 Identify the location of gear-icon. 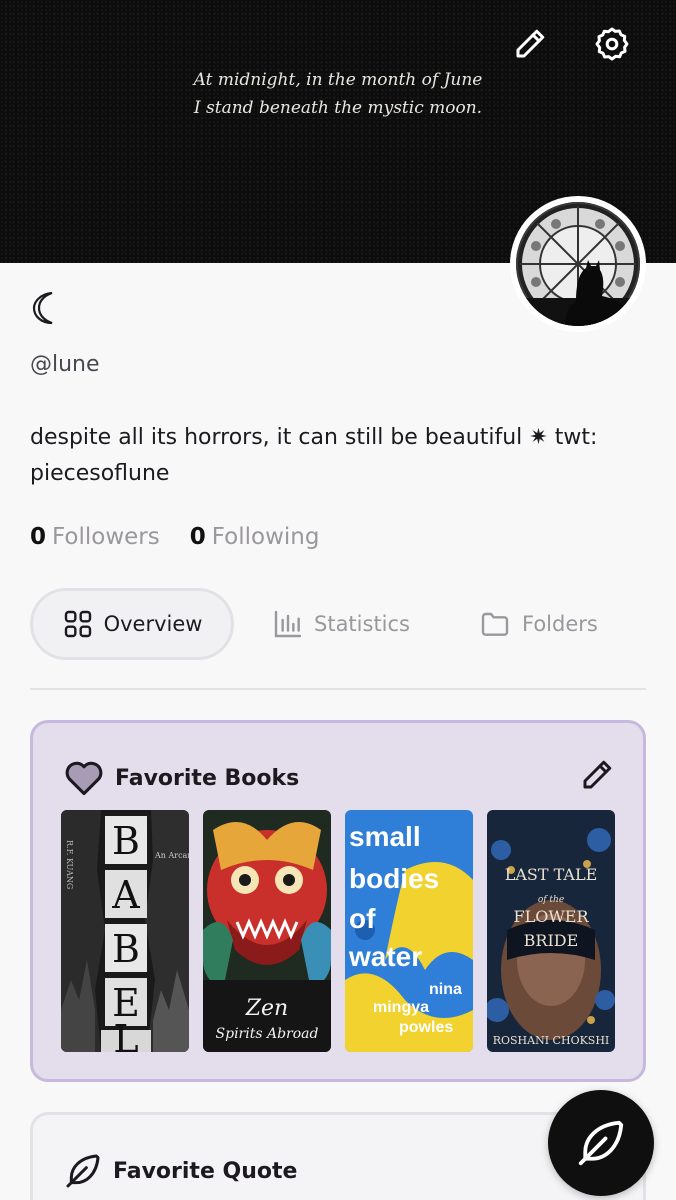
(612, 44).